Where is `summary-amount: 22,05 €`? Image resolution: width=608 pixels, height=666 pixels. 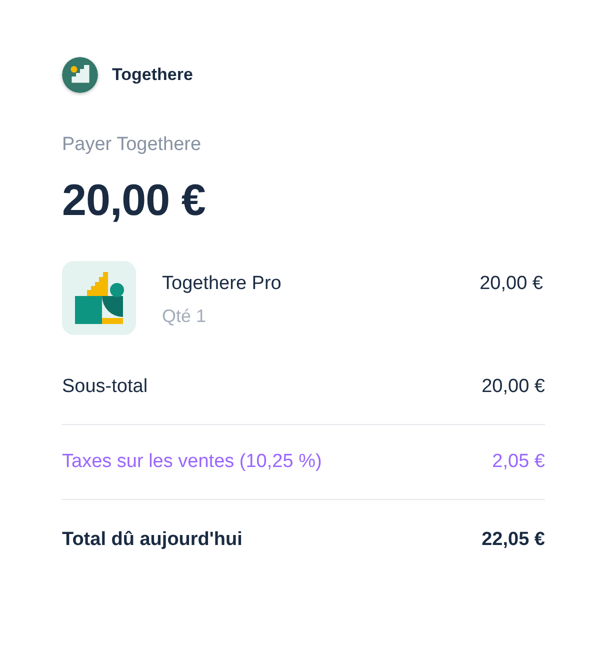
summary-amount: 22,05 € is located at coordinates (513, 540).